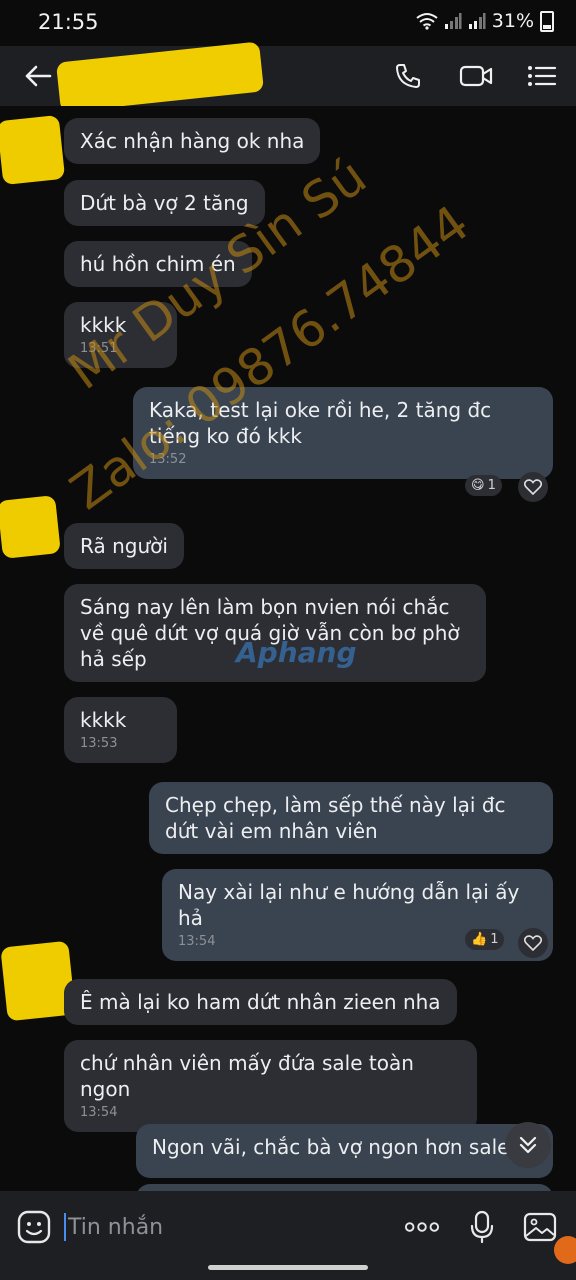  Describe the element at coordinates (65, 1227) in the screenshot. I see `text-cursor` at that location.